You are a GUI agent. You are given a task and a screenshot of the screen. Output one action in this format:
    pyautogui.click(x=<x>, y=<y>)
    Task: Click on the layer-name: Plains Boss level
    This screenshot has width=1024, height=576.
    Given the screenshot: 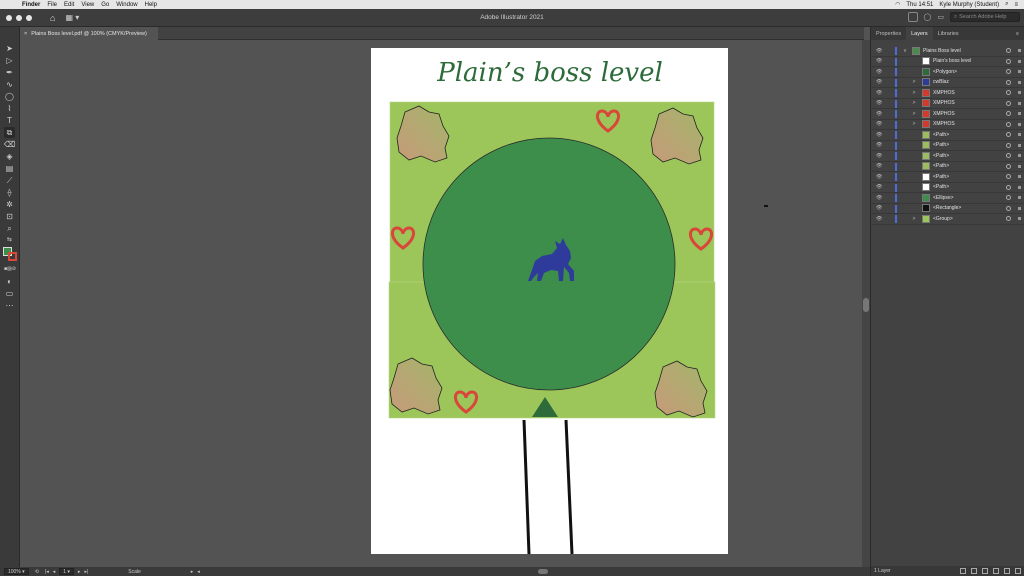 What is the action you would take?
    pyautogui.click(x=942, y=51)
    